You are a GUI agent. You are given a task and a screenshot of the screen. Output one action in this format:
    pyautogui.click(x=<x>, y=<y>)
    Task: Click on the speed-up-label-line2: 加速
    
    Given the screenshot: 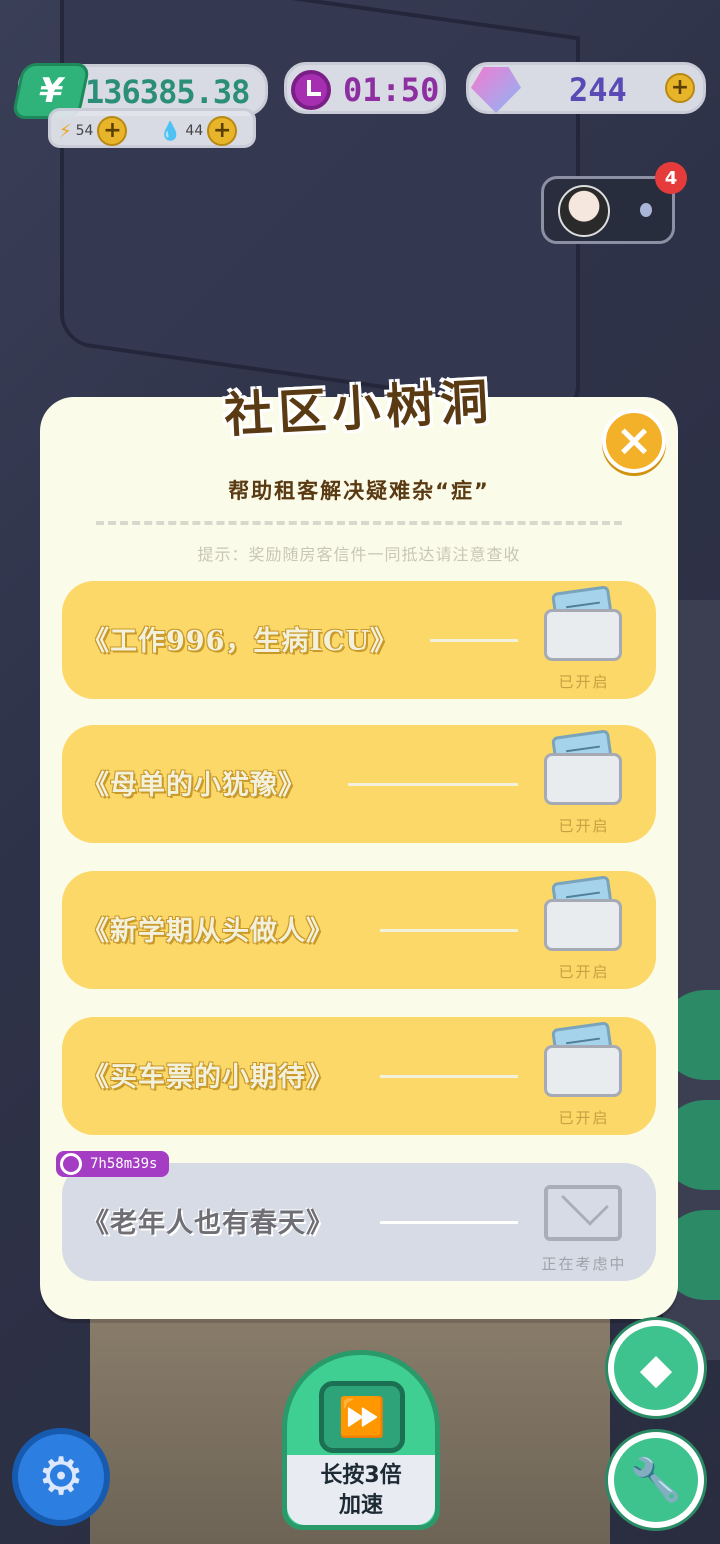 What is the action you would take?
    pyautogui.click(x=360, y=1505)
    